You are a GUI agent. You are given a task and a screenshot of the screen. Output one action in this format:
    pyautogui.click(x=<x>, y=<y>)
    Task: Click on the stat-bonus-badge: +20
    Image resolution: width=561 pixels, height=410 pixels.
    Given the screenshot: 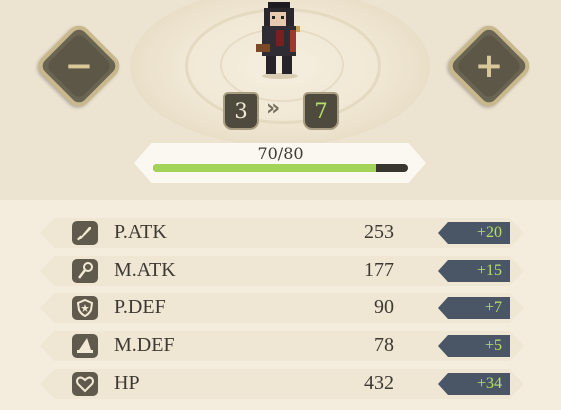 What is the action you would take?
    pyautogui.click(x=474, y=233)
    